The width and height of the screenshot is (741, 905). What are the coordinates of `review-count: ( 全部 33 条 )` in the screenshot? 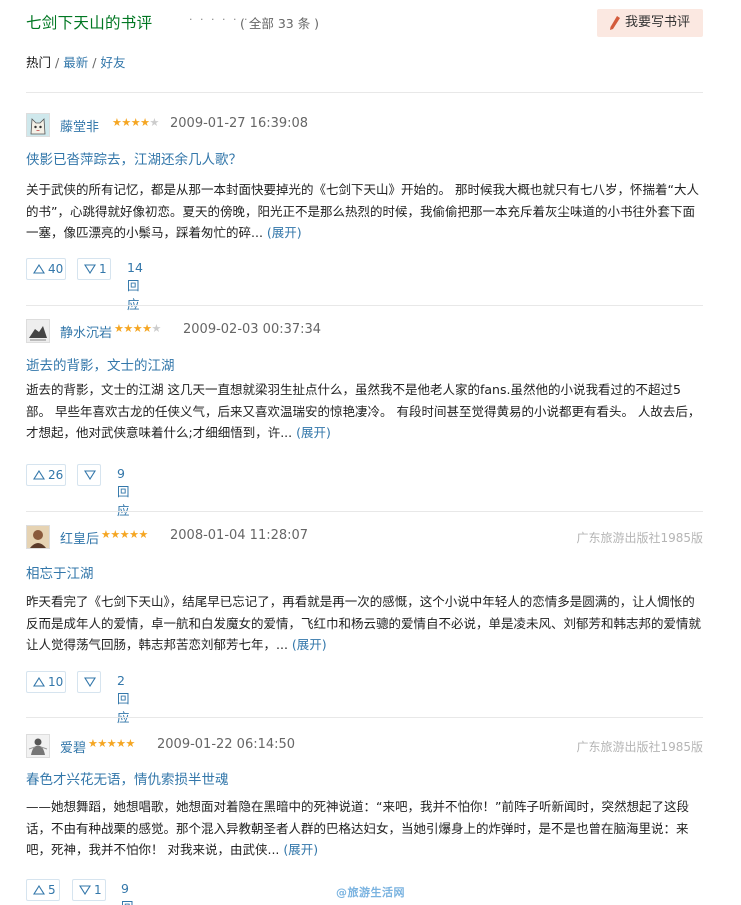 It's located at (279, 22).